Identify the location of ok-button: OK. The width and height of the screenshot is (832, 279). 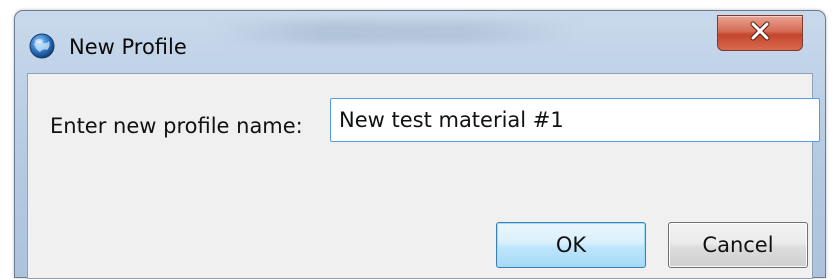
(571, 245).